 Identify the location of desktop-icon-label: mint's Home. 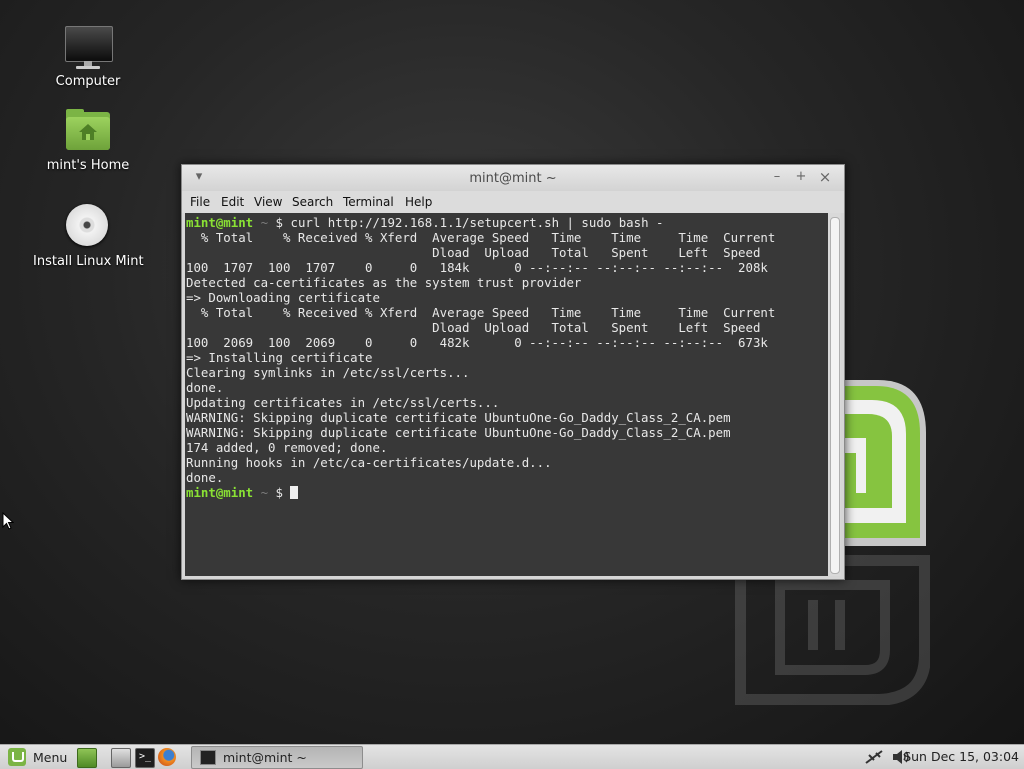
(88, 165).